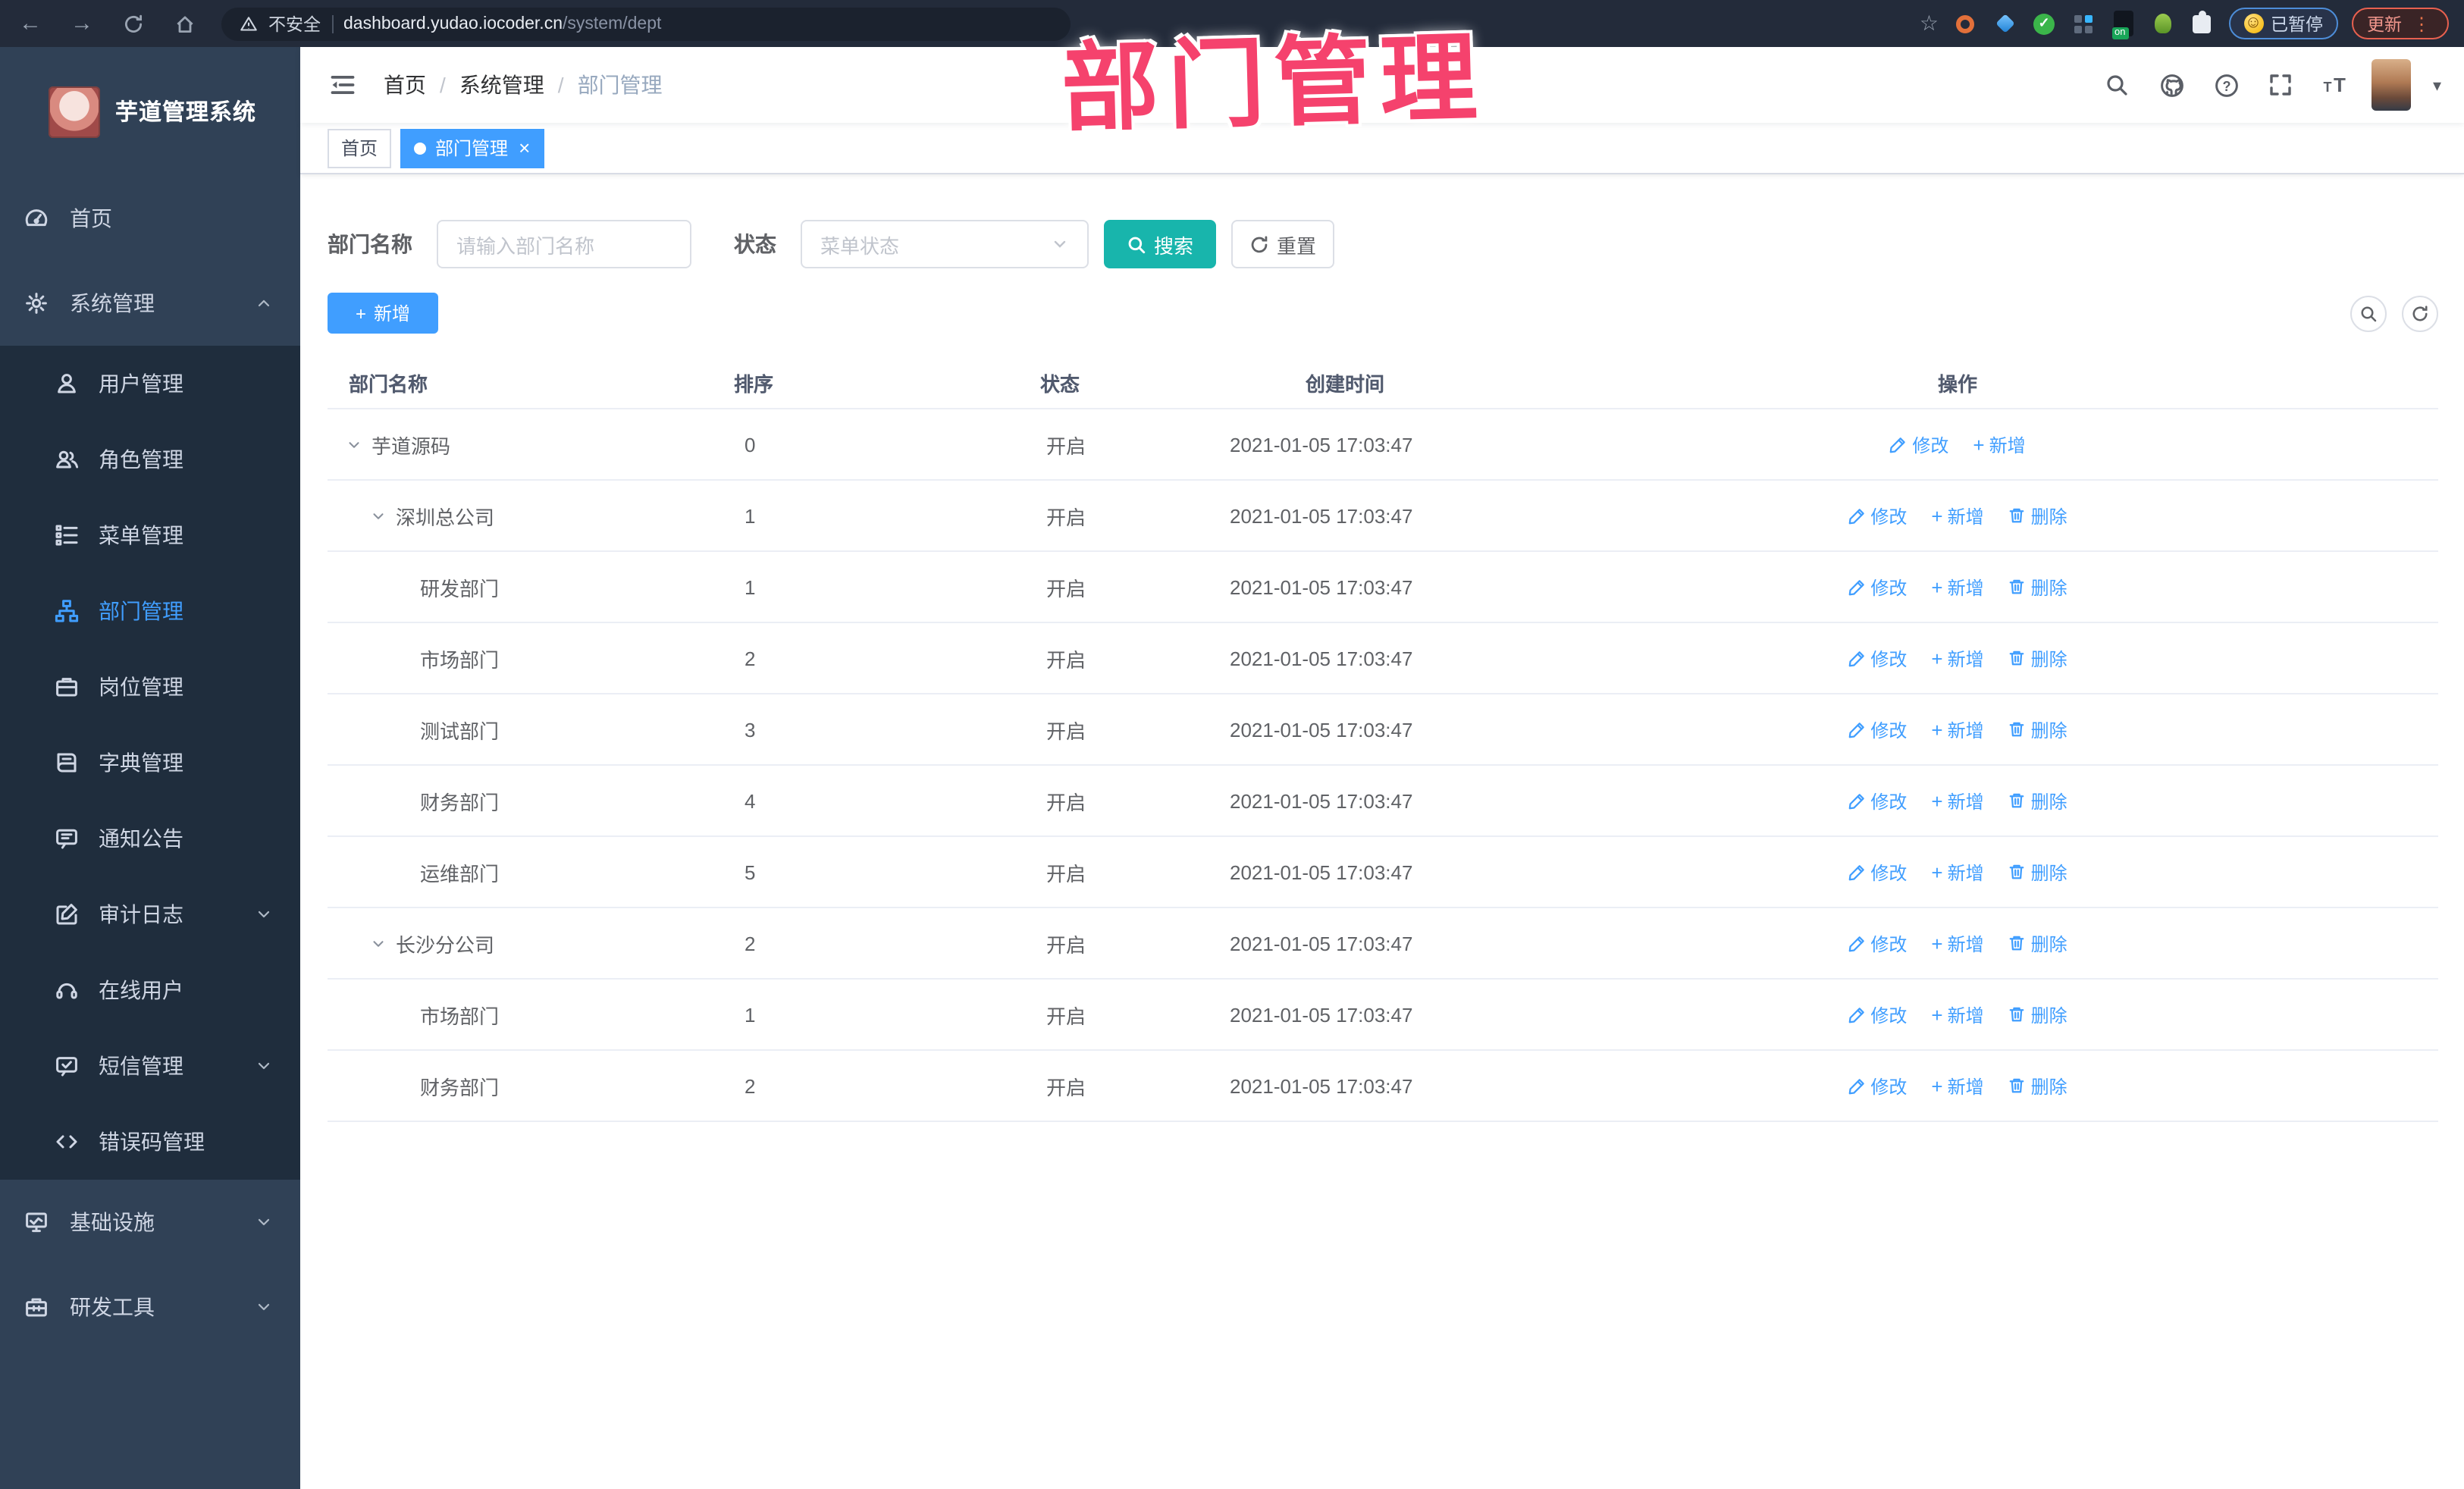 The image size is (2464, 1489). I want to click on sidebar-item-0: 首页, so click(150, 219).